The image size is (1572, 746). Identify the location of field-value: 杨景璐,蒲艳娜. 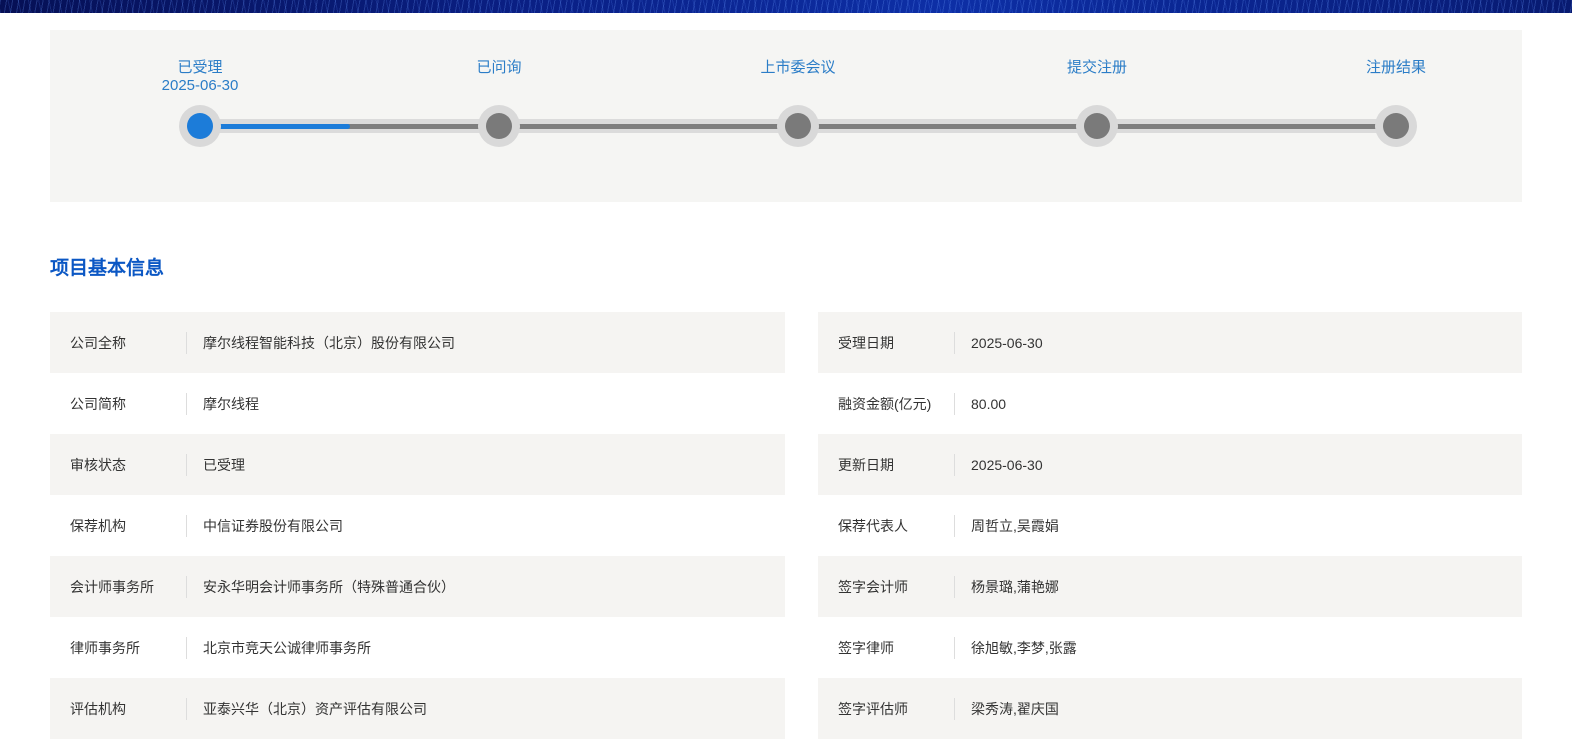
(1015, 586).